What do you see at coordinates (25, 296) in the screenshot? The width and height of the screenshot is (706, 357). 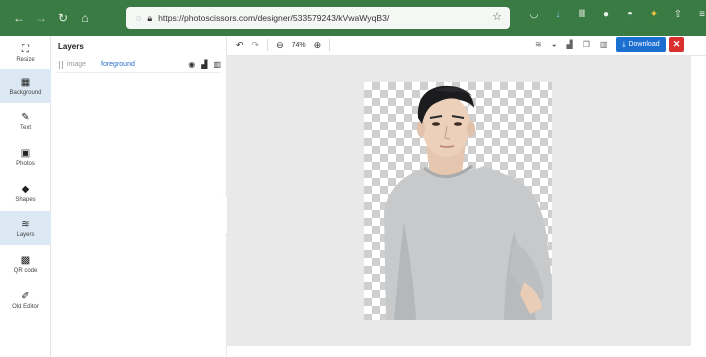 I see `edit-icon: ✐` at bounding box center [25, 296].